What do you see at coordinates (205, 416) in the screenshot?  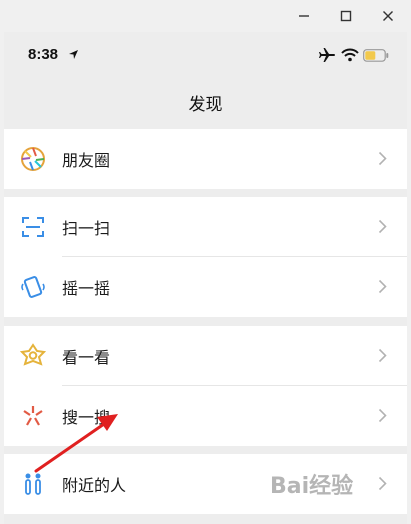 I see `menu-item-search: 搜一搜` at bounding box center [205, 416].